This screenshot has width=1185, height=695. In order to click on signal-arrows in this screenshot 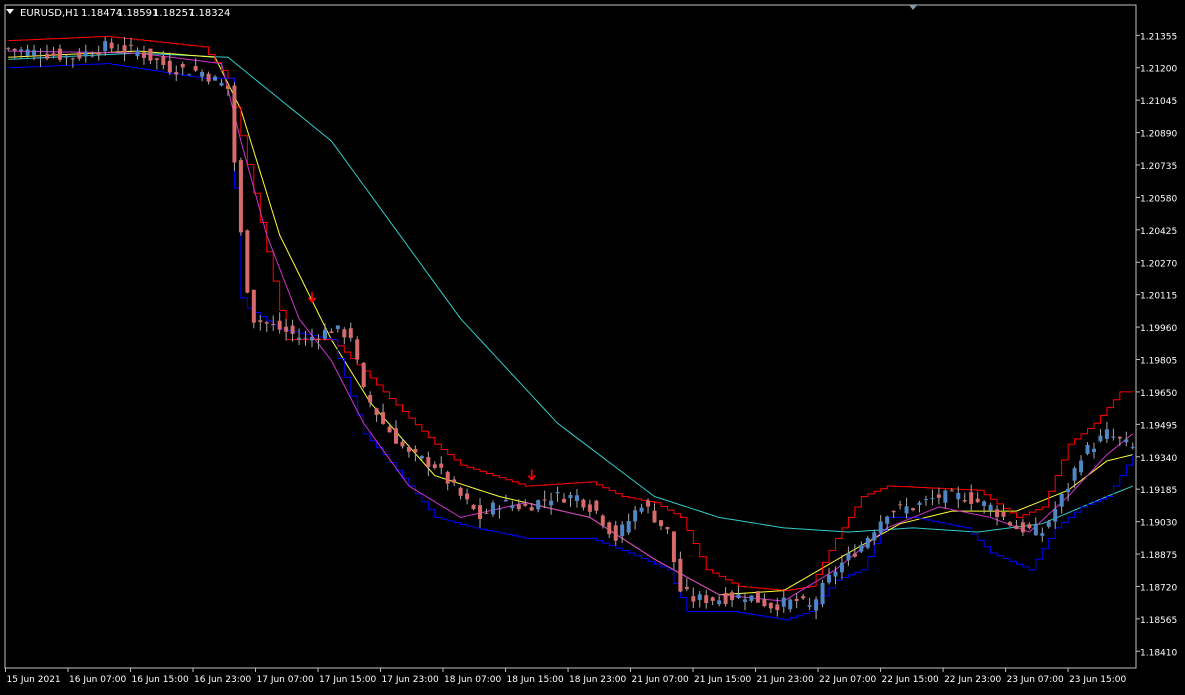, I will do `click(421, 386)`.